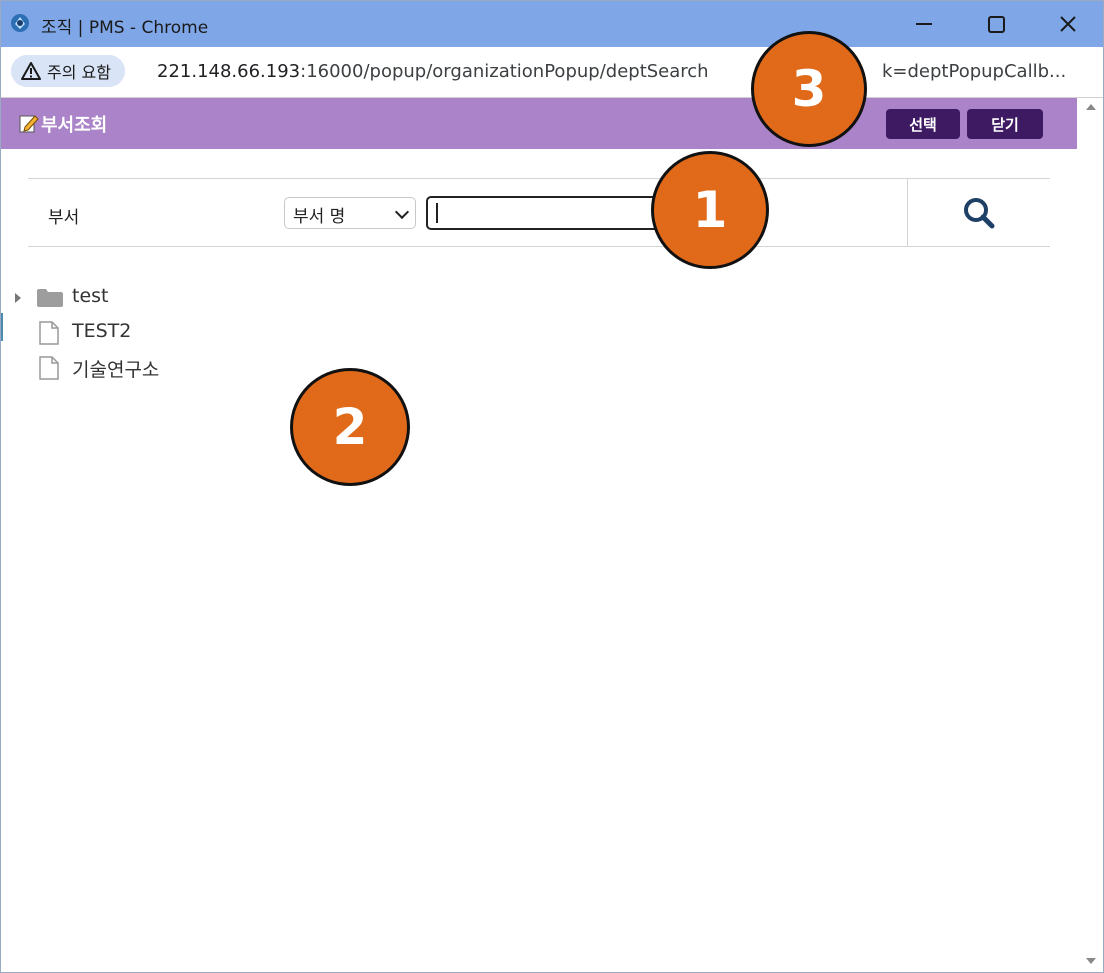 This screenshot has height=973, width=1104. Describe the element at coordinates (2, 327) in the screenshot. I see `left-edge-accent` at that location.